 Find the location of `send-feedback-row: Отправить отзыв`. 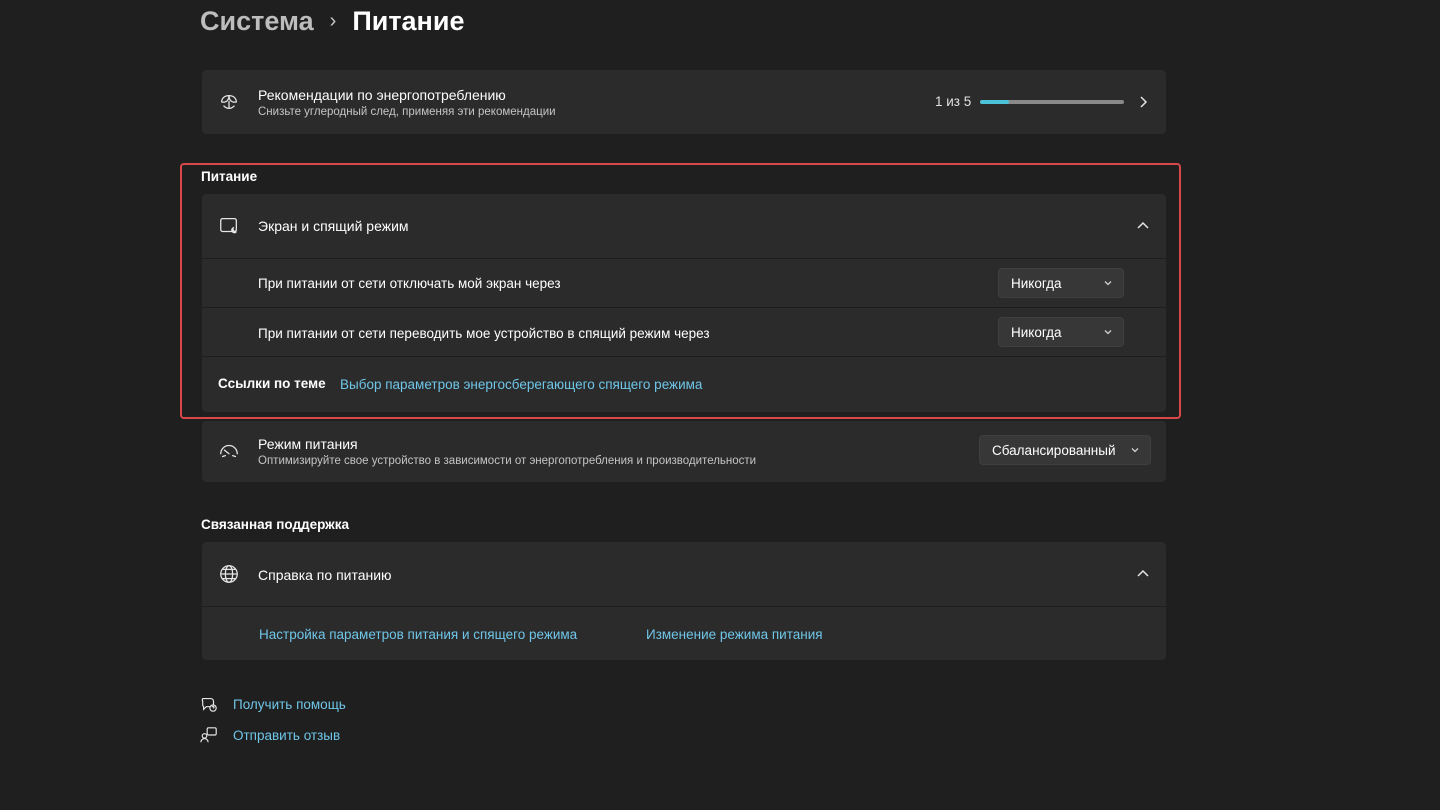

send-feedback-row: Отправить отзыв is located at coordinates (270, 735).